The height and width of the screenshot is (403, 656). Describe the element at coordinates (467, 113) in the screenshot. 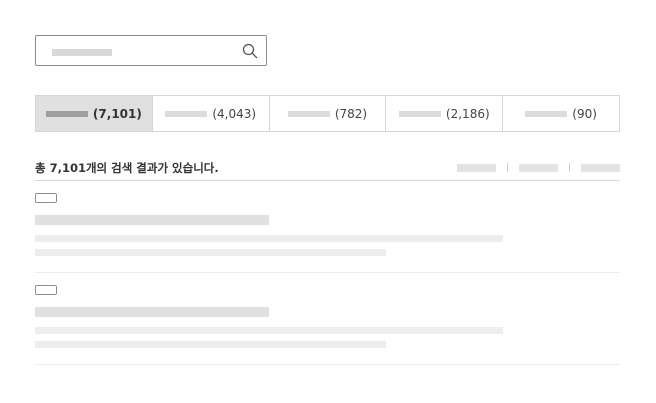

I see `tab-count: (2,186)` at that location.